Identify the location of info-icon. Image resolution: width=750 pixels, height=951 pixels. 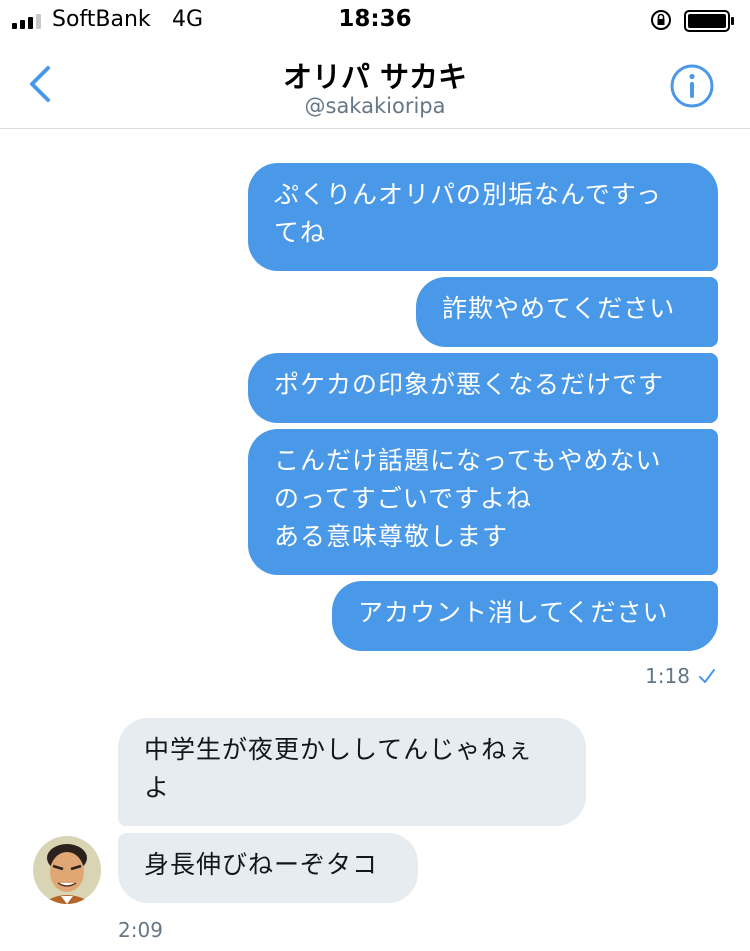
(692, 86).